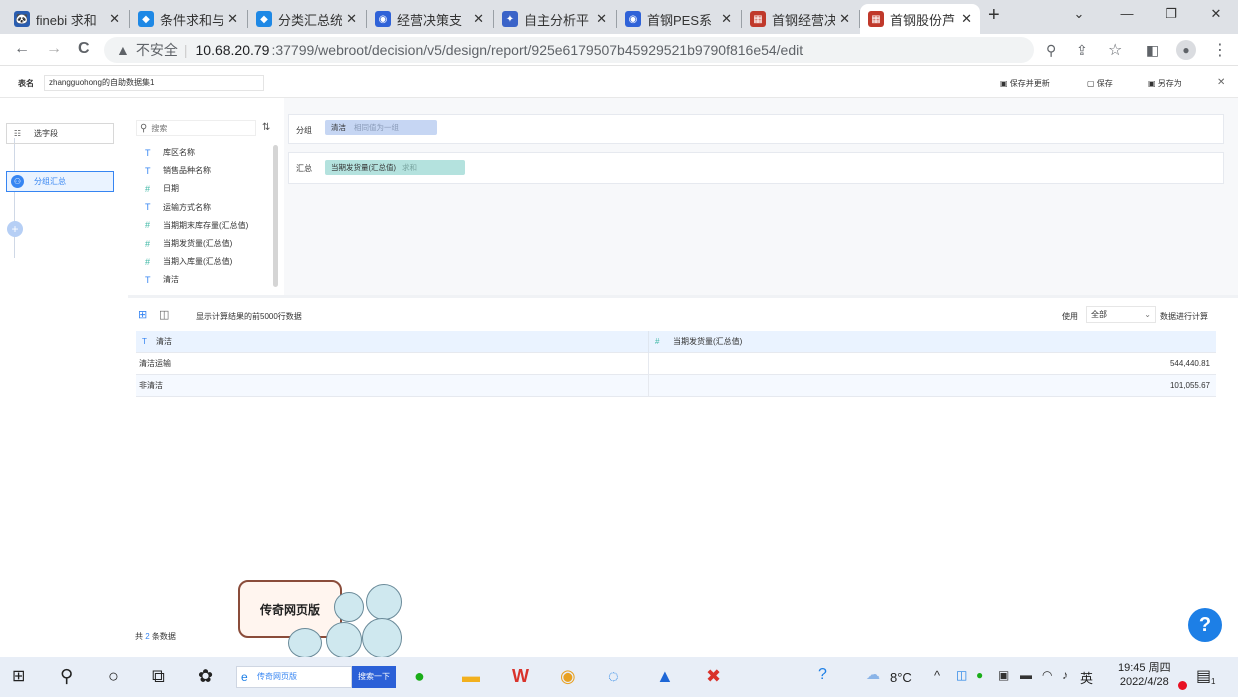 The width and height of the screenshot is (1238, 697). What do you see at coordinates (613, 676) in the screenshot?
I see `browser-icon: ◌` at bounding box center [613, 676].